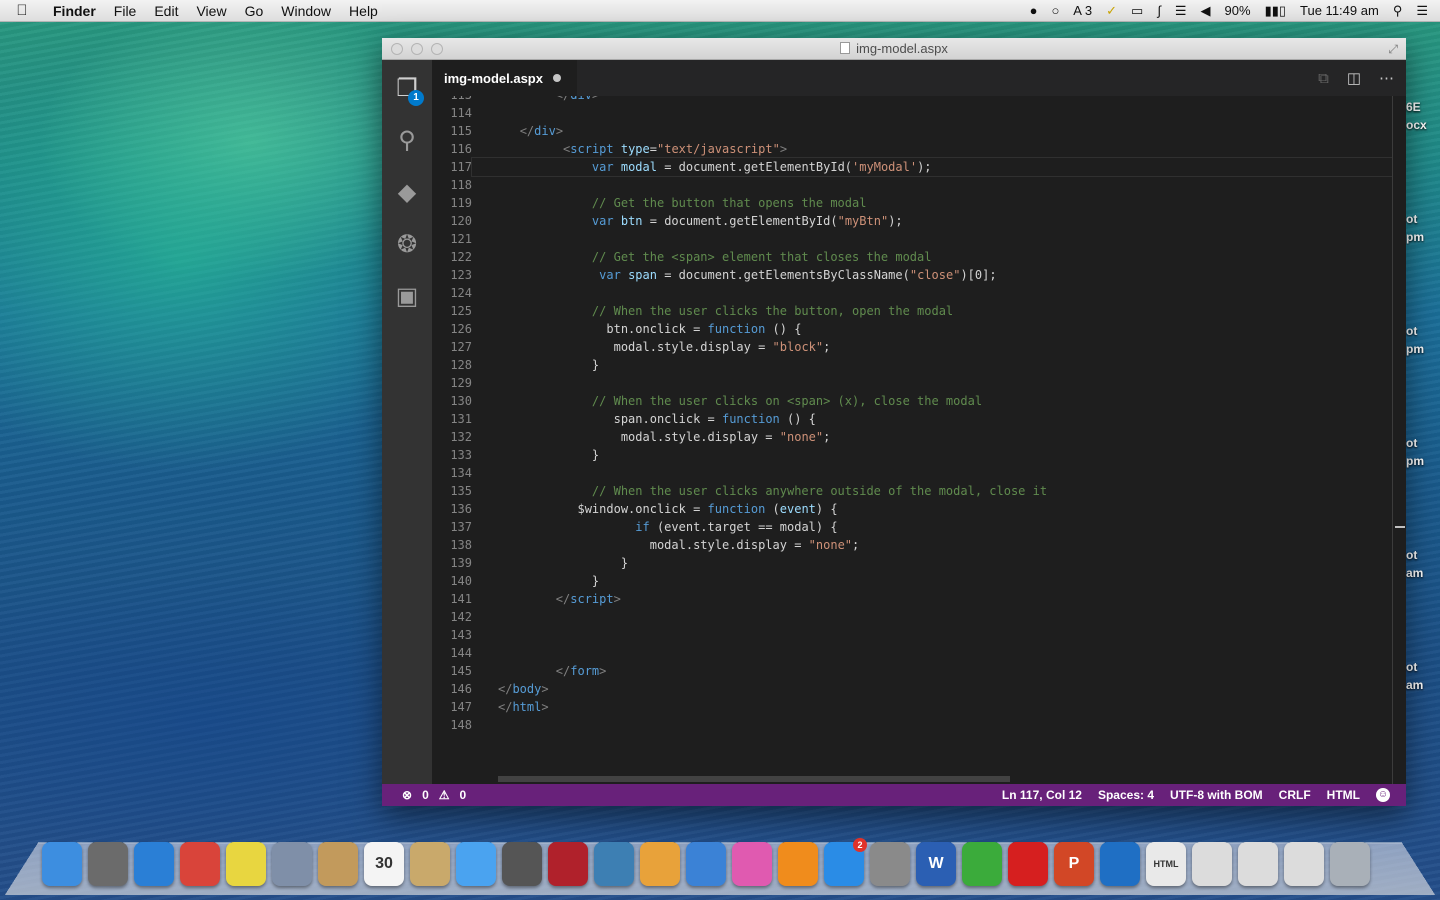 This screenshot has height=900, width=1440. I want to click on vertical-scrollbar, so click(1399, 440).